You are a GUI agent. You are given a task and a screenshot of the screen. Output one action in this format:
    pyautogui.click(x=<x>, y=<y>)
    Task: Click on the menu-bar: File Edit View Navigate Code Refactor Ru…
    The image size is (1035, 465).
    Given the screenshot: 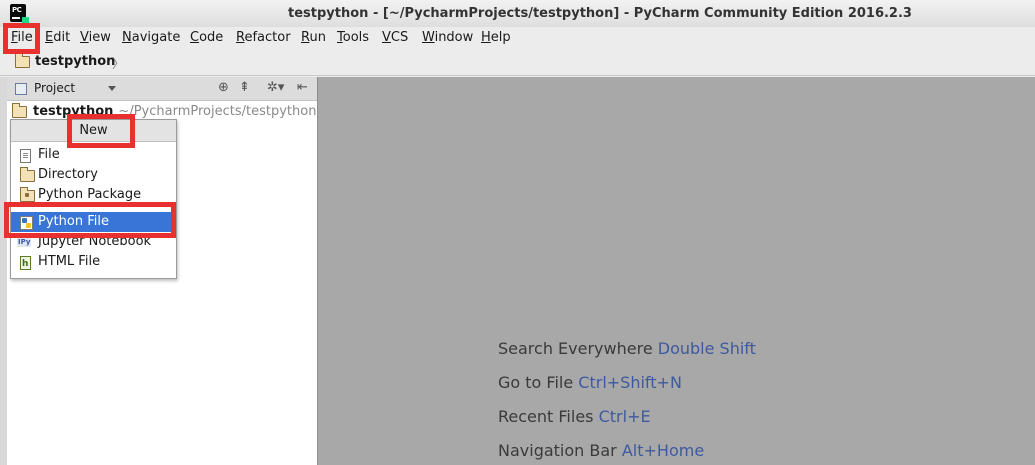 What is the action you would take?
    pyautogui.click(x=517, y=38)
    